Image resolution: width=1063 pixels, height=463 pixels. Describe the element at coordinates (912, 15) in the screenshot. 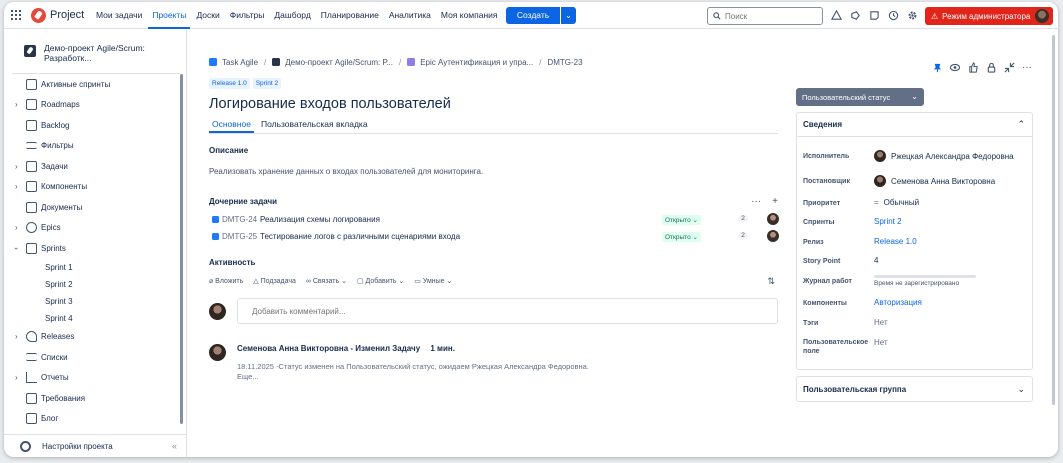

I see `gear-icon` at that location.